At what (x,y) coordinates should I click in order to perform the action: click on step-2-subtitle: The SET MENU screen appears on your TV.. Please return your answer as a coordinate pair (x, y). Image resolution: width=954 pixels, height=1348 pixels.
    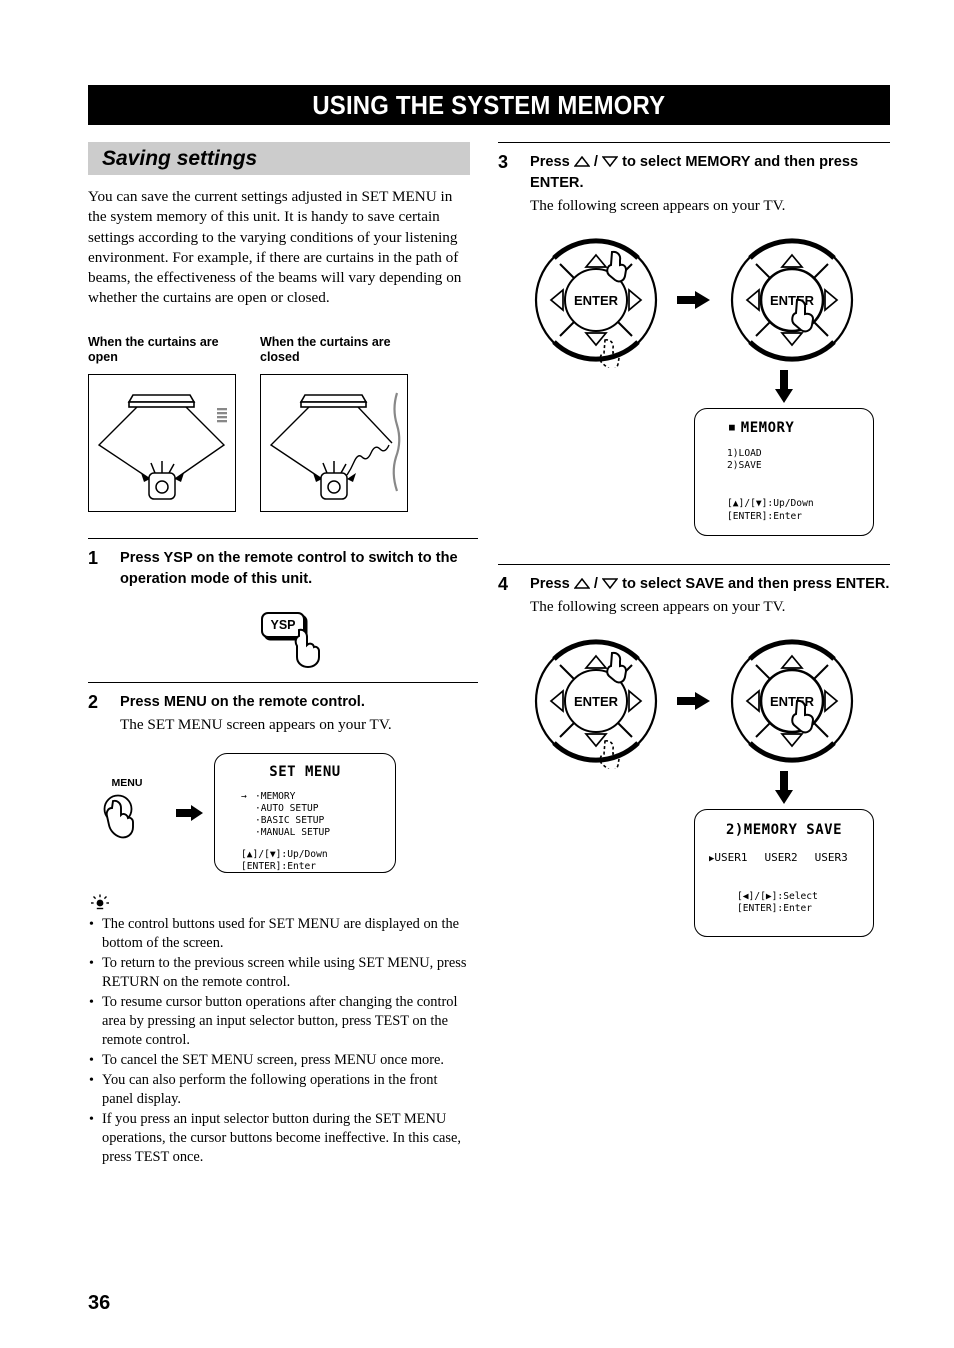
    Looking at the image, I should click on (256, 724).